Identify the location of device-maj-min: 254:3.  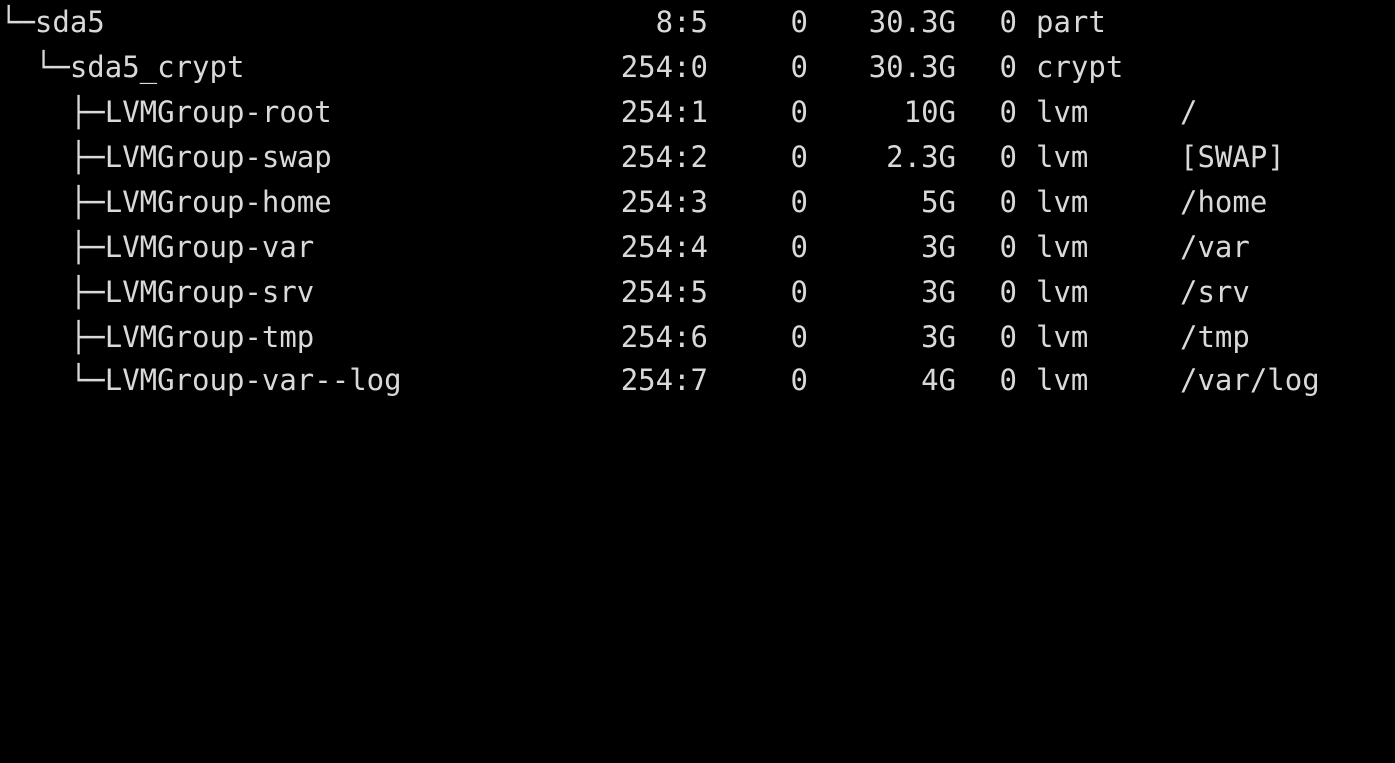
(664, 202).